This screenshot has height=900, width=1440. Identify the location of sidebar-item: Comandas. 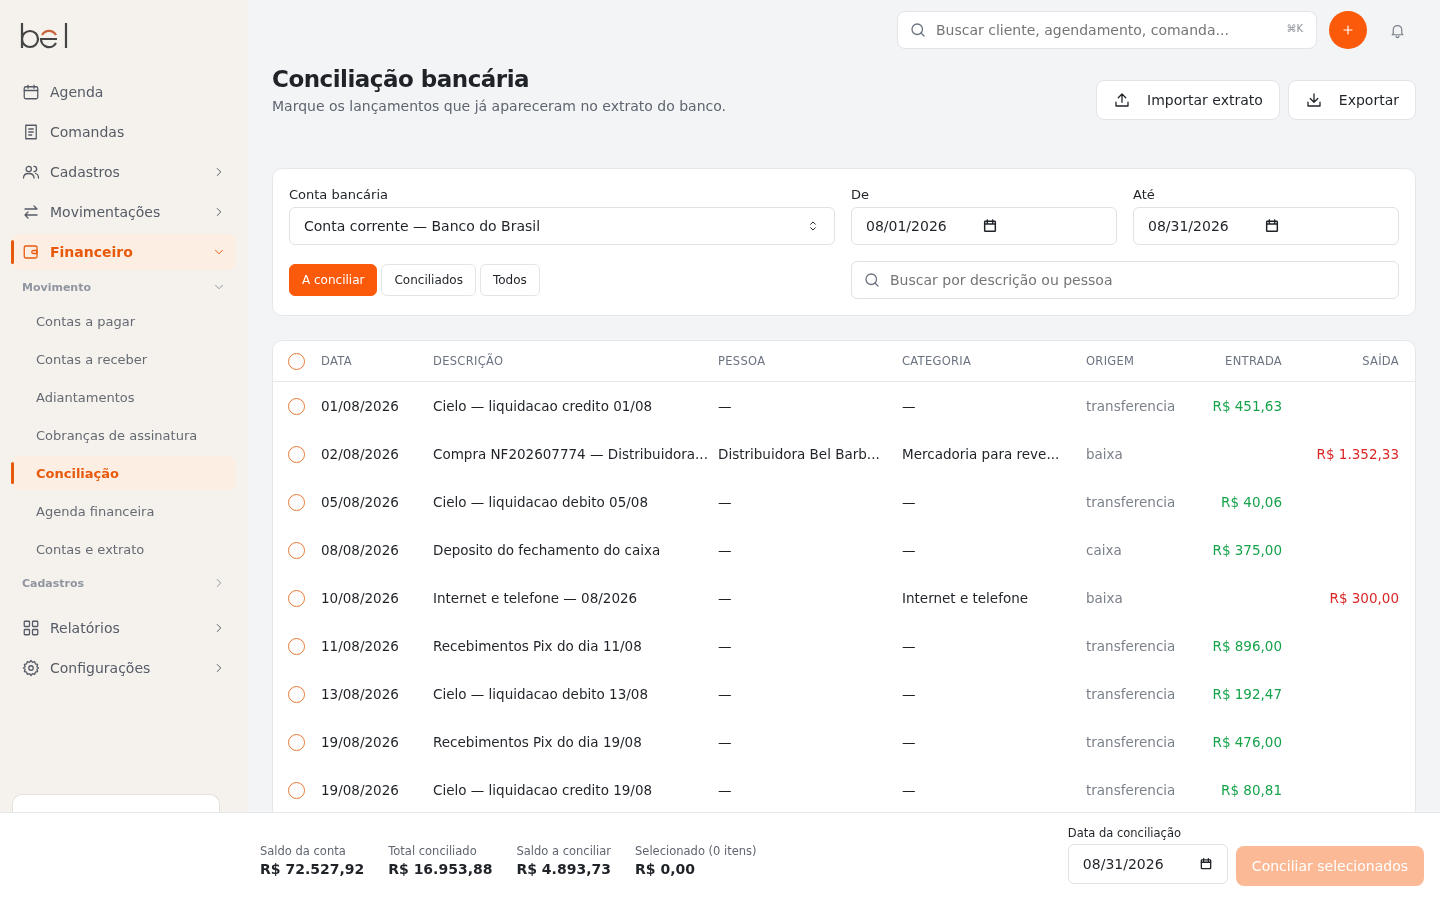
(124, 132).